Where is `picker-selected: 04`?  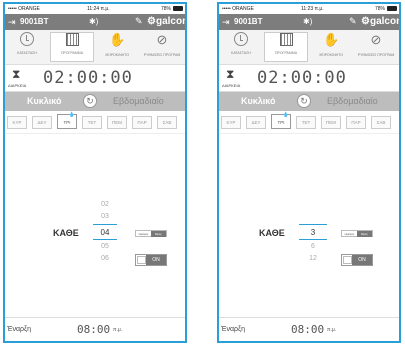
picker-selected: 04 is located at coordinates (105, 232).